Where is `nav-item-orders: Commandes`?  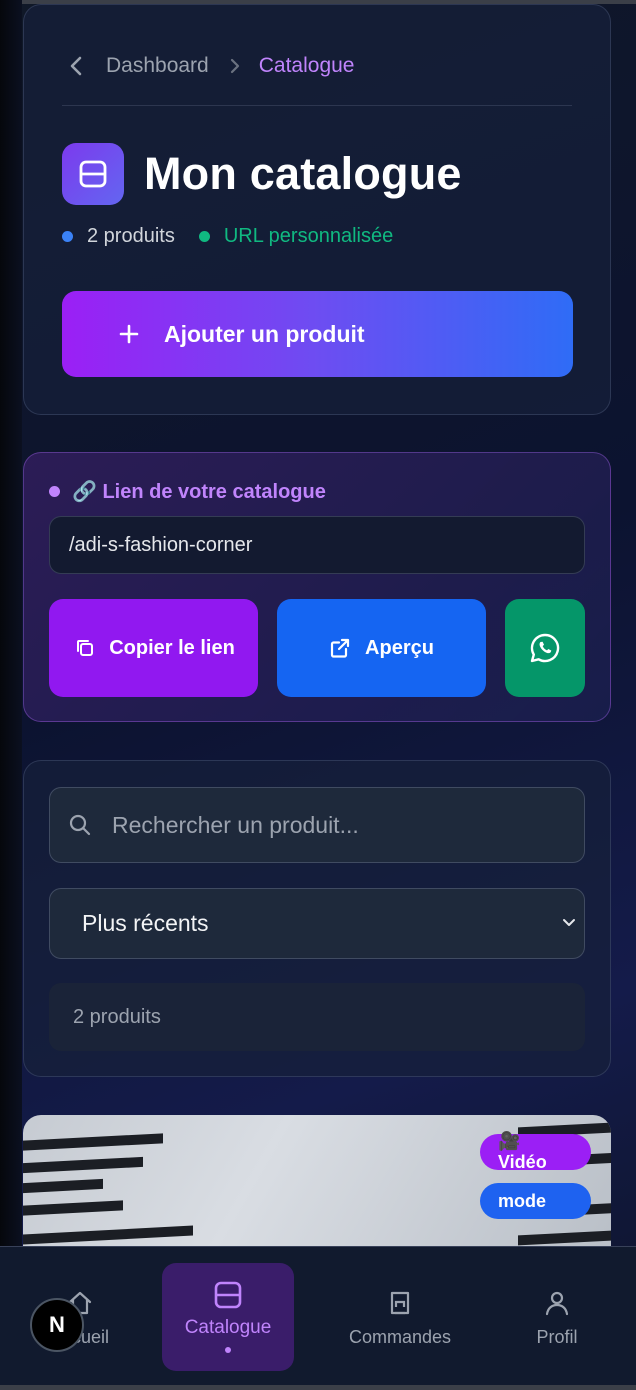
nav-item-orders: Commandes is located at coordinates (400, 1318).